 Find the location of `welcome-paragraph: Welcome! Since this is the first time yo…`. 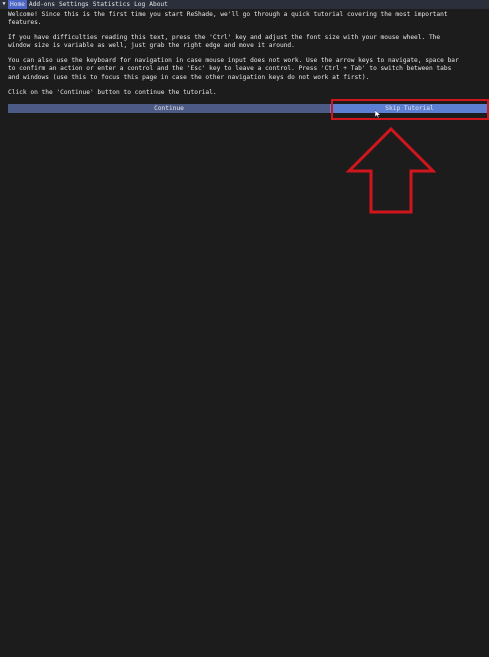

welcome-paragraph: Welcome! Since this is the first time yo… is located at coordinates (228, 19).